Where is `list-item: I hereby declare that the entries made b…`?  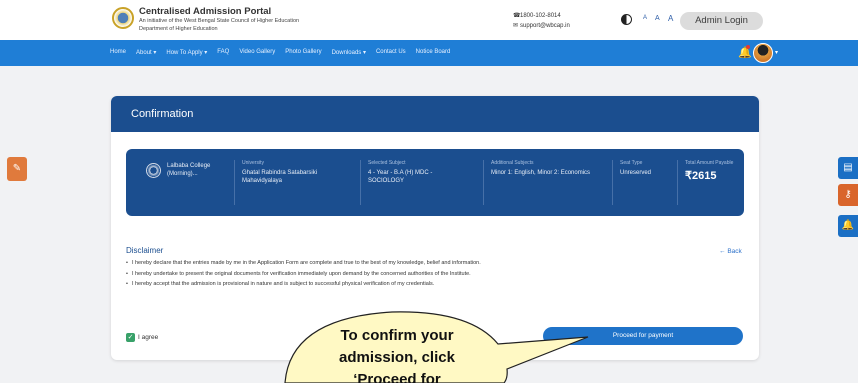 list-item: I hereby declare that the entries made b… is located at coordinates (303, 263).